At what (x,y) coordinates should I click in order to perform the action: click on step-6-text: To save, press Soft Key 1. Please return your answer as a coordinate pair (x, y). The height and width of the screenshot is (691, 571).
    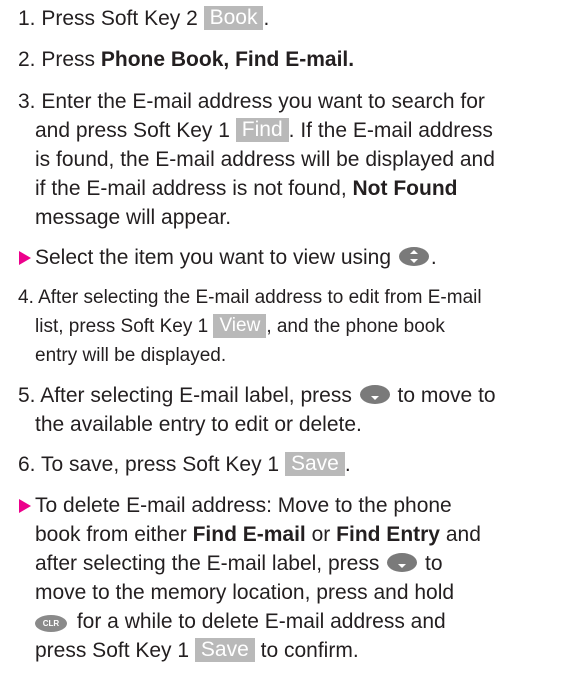
    Looking at the image, I should click on (160, 464).